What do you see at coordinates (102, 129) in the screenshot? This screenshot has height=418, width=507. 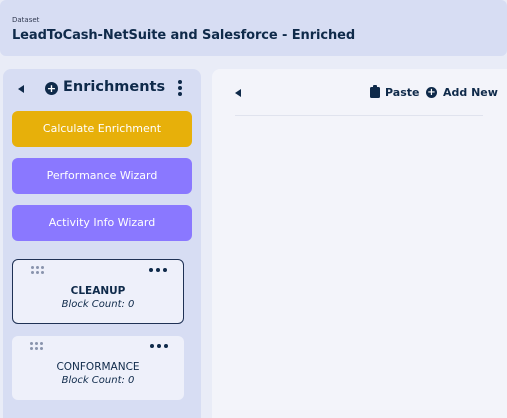 I see `calculate-enrichment-button: Calculate Enrichment` at bounding box center [102, 129].